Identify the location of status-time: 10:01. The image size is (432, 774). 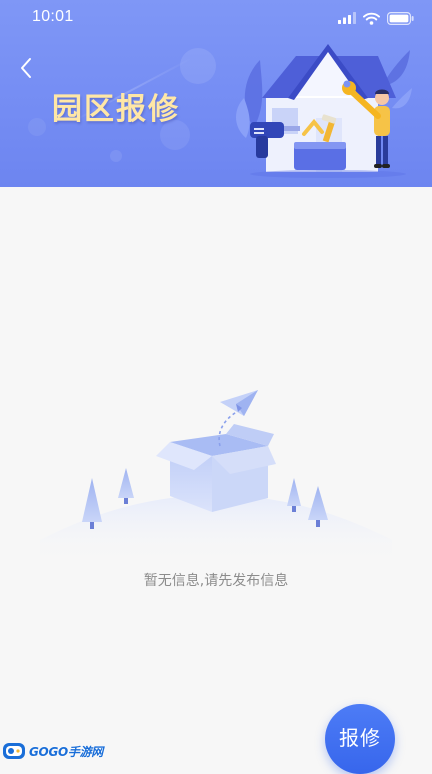
(53, 16).